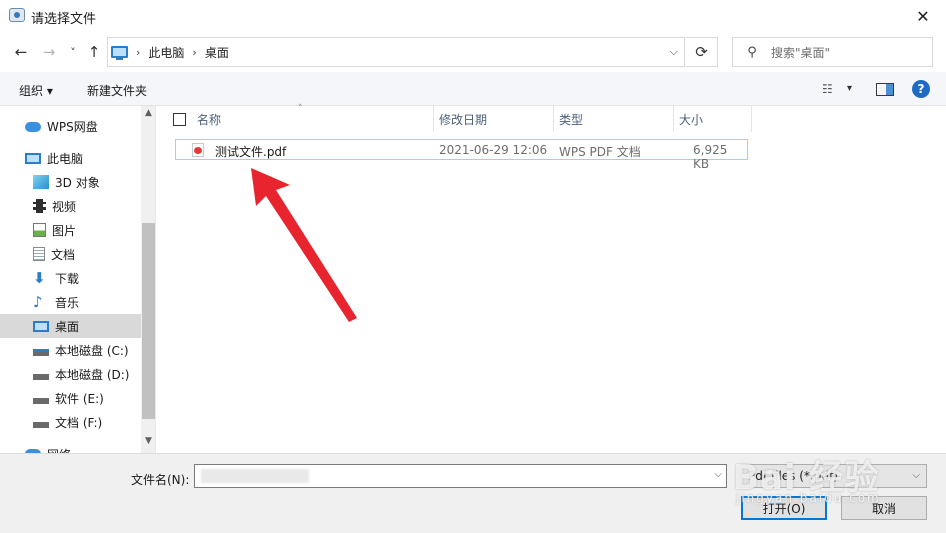 Image resolution: width=946 pixels, height=533 pixels. I want to click on sidebar-item-label: 3D 对象, so click(77, 182).